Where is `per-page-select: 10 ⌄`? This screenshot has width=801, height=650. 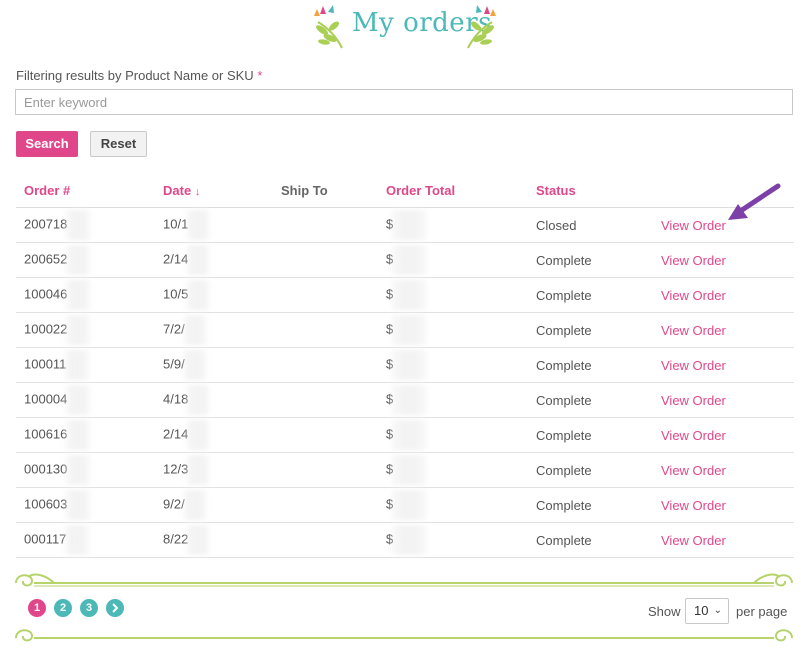 per-page-select: 10 ⌄ is located at coordinates (707, 611).